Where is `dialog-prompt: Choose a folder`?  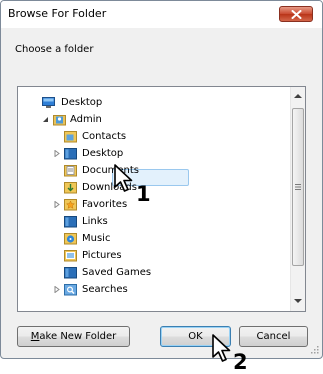 dialog-prompt: Choose a folder is located at coordinates (54, 49).